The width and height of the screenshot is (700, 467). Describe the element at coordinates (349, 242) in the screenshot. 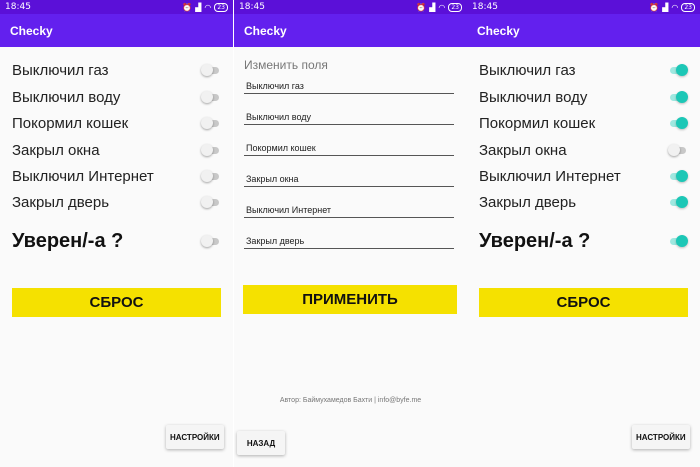

I see `edit-field: Закрыл дверь` at that location.